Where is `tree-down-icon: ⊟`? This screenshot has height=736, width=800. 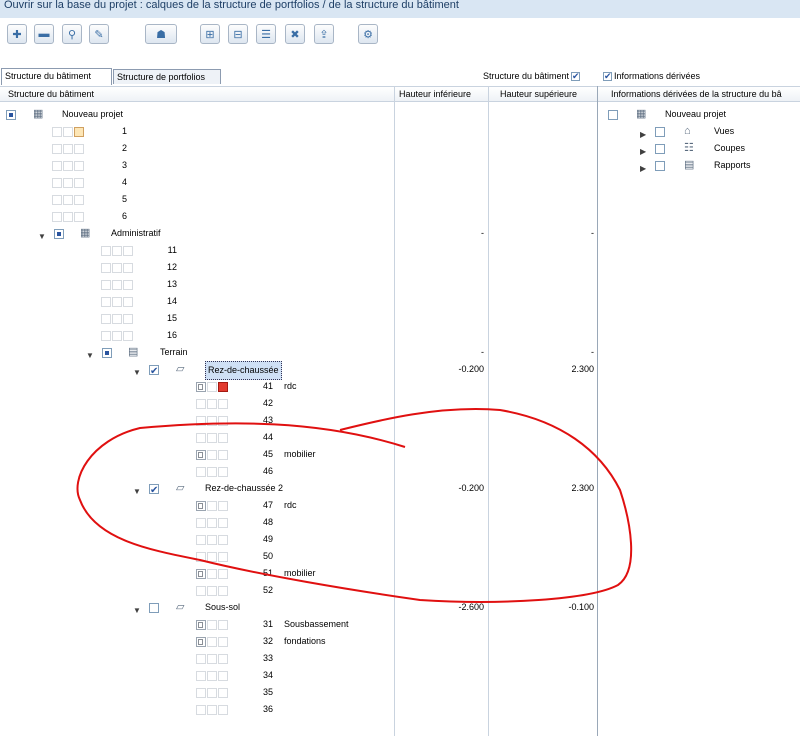
tree-down-icon: ⊟ is located at coordinates (238, 34).